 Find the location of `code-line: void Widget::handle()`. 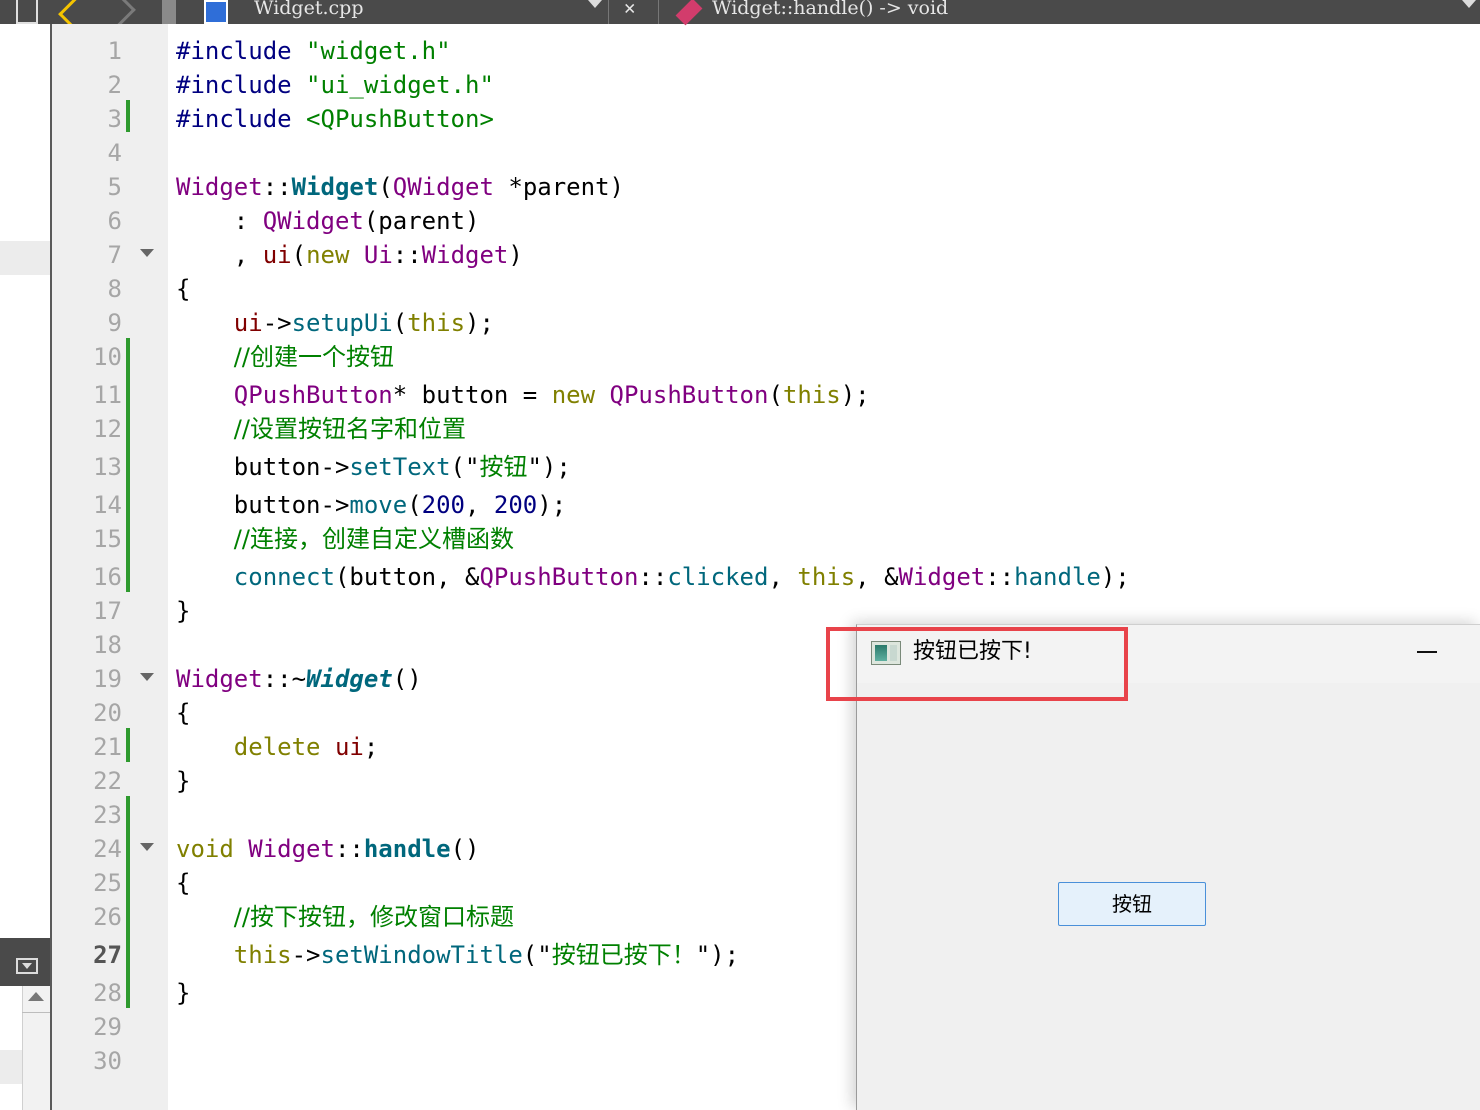

code-line: void Widget::handle() is located at coordinates (327, 849).